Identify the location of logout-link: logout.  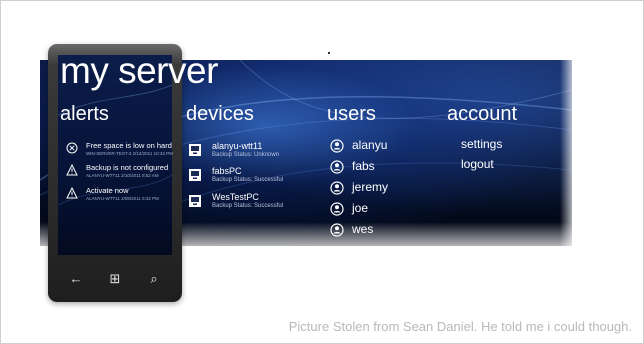
(477, 164).